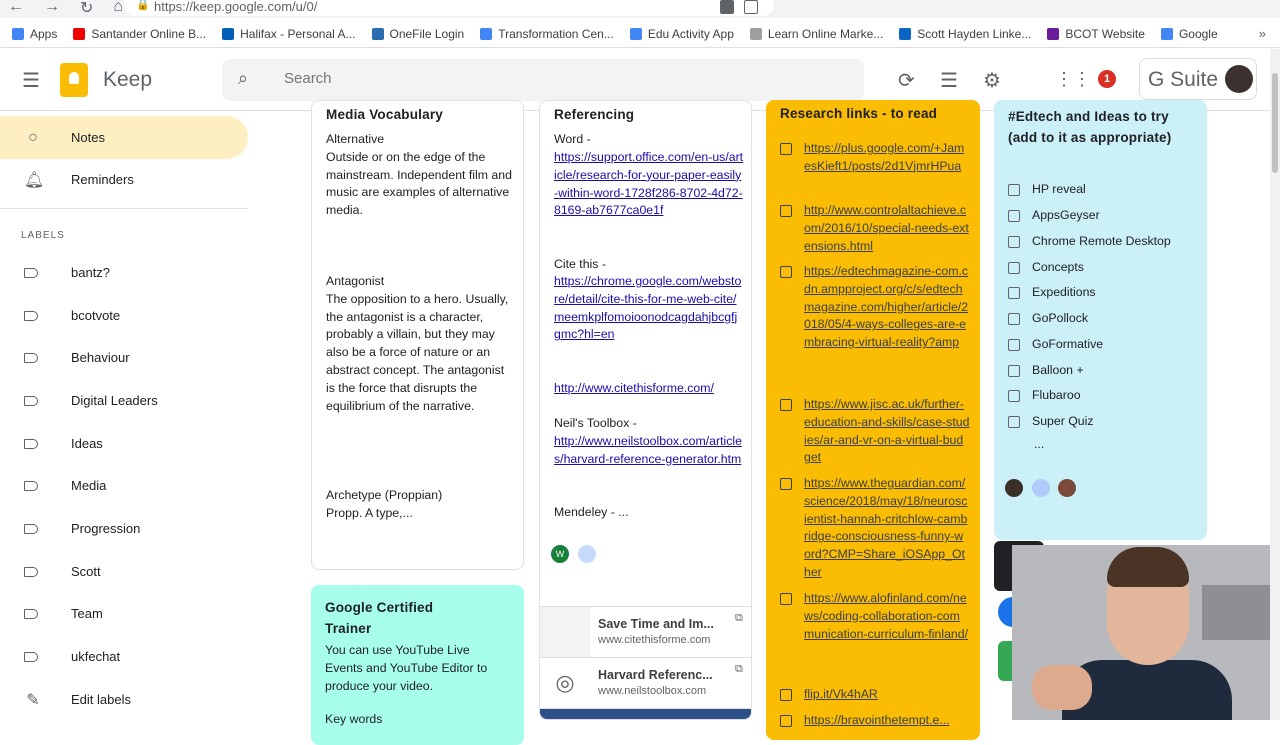 The height and width of the screenshot is (745, 1280). I want to click on collaborator-avatar: W, so click(560, 554).